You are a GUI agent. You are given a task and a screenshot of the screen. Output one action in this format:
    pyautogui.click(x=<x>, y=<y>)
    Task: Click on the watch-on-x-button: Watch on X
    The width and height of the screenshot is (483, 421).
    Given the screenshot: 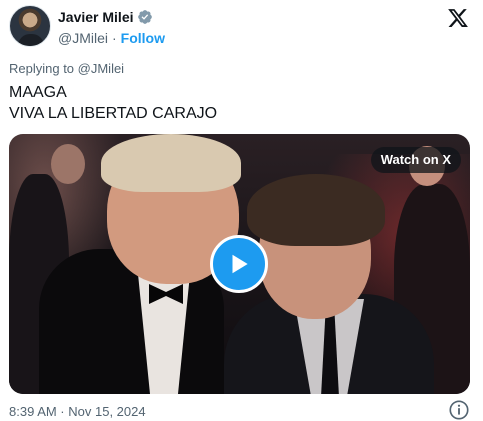 What is the action you would take?
    pyautogui.click(x=415, y=160)
    